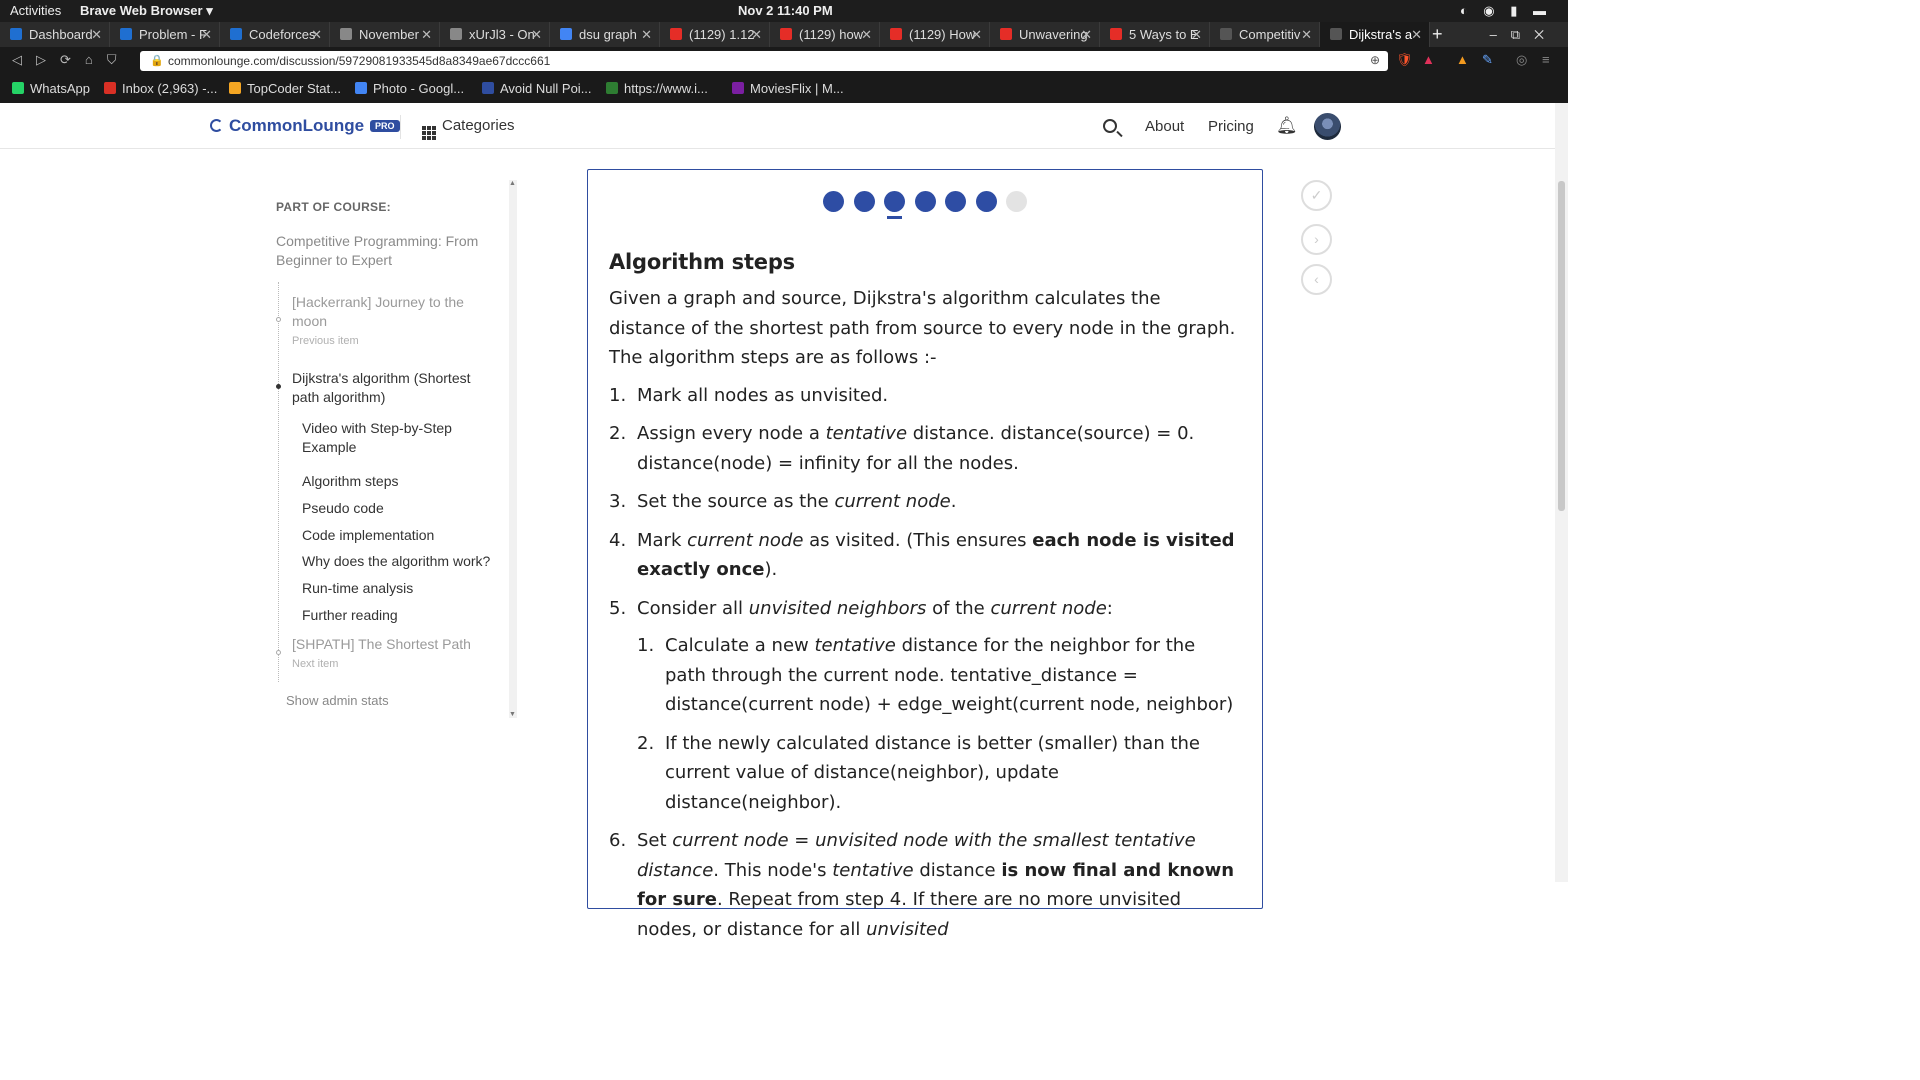 The image size is (1920, 1080). I want to click on clock: Nov 2 11:40 PM, so click(785, 10).